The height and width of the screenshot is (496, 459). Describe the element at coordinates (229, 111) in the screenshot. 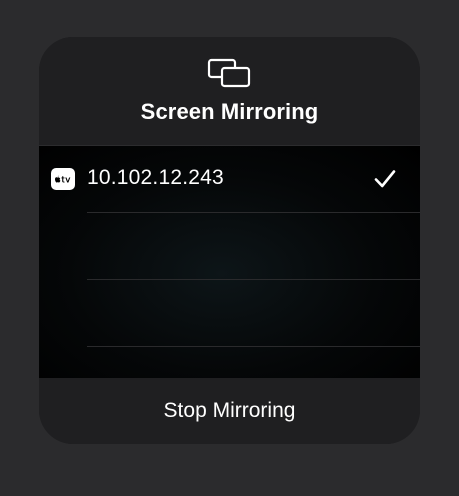

I see `panel-title: Screen Mirroring` at that location.